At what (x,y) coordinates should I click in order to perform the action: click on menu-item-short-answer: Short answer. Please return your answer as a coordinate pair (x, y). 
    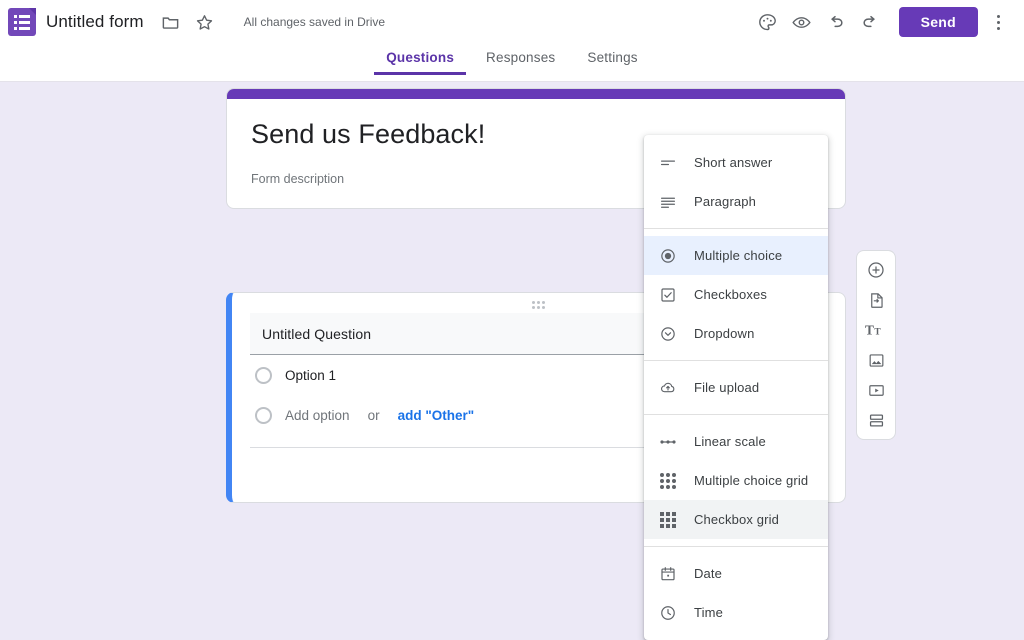
    Looking at the image, I should click on (736, 162).